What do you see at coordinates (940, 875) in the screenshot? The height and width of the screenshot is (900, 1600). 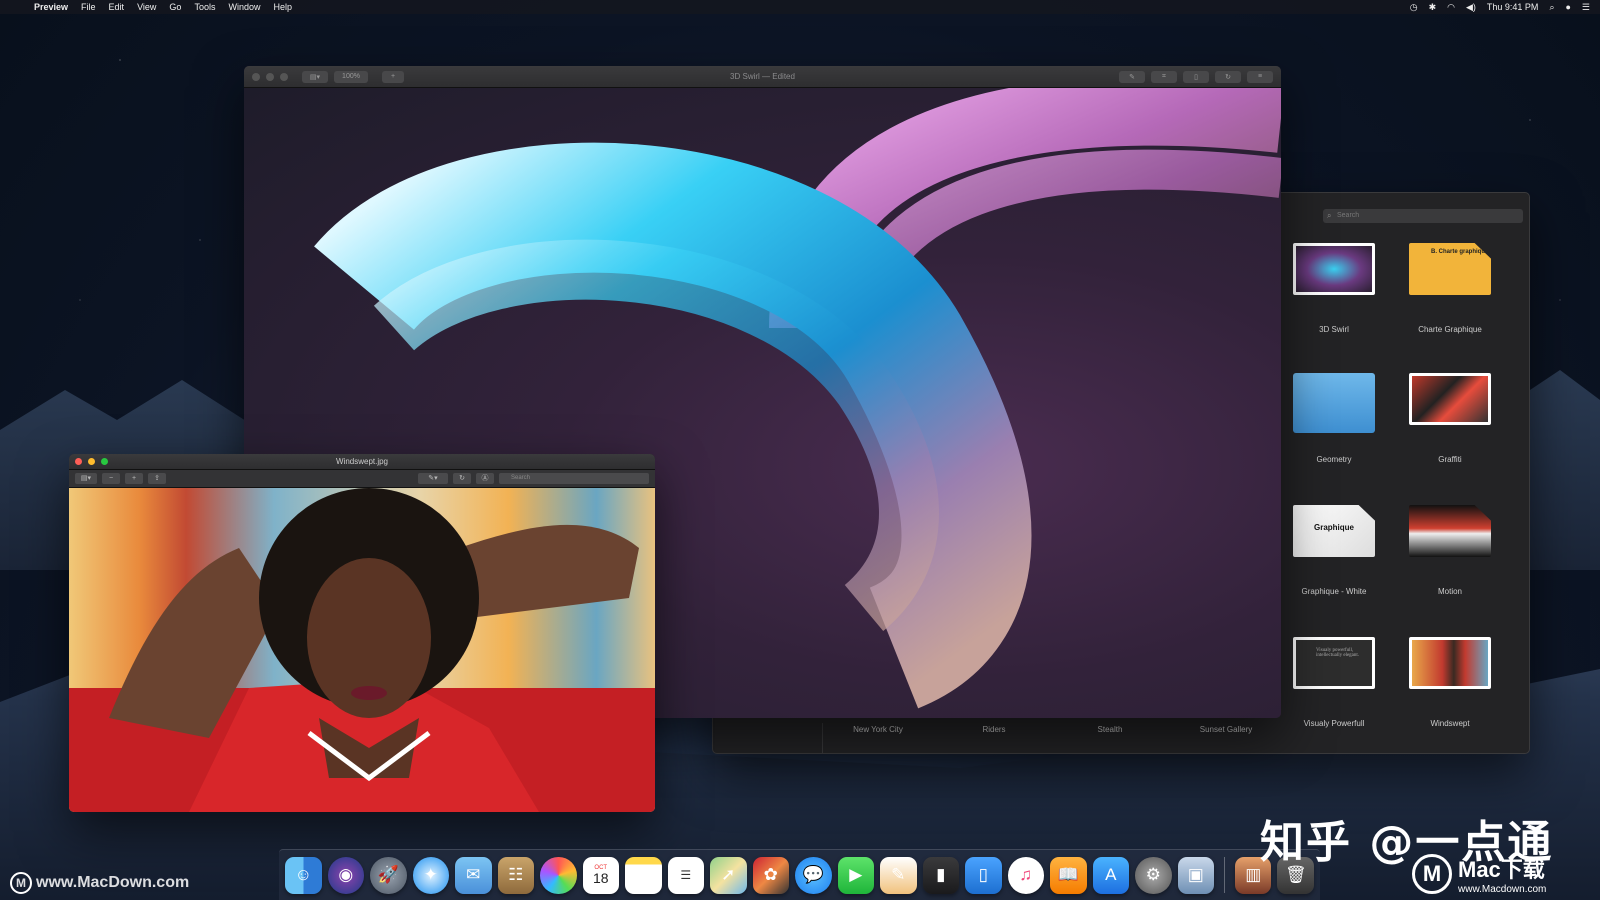 I see `numbers-icon: ▮` at bounding box center [940, 875].